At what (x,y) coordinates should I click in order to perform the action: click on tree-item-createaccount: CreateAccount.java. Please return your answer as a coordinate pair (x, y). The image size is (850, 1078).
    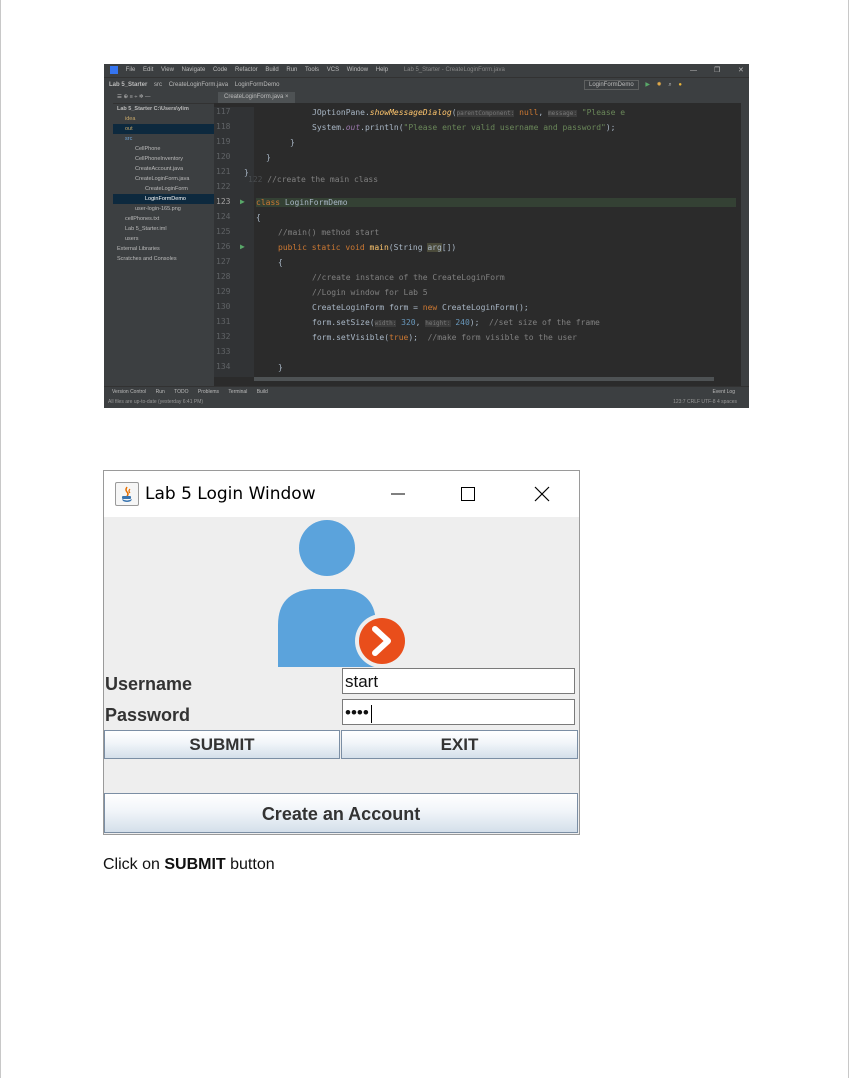
    Looking at the image, I should click on (163, 169).